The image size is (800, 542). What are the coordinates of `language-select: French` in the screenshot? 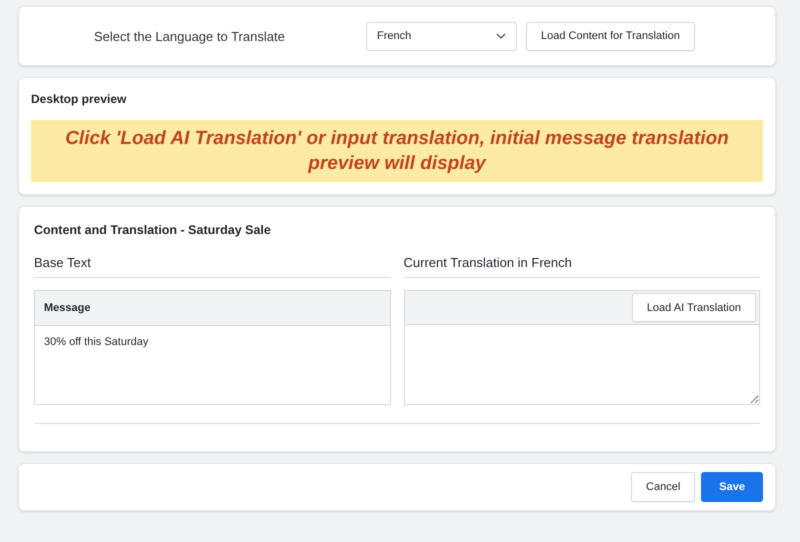 It's located at (441, 36).